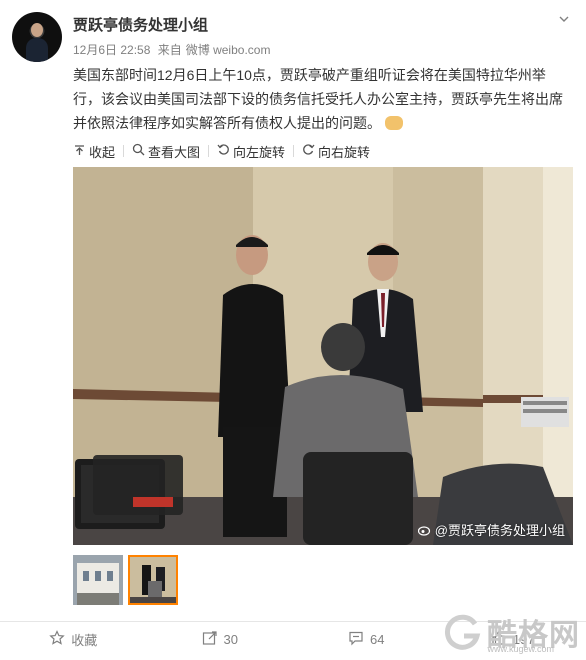 The width and height of the screenshot is (586, 660). I want to click on post-source: 微博 weibo.com, so click(228, 50).